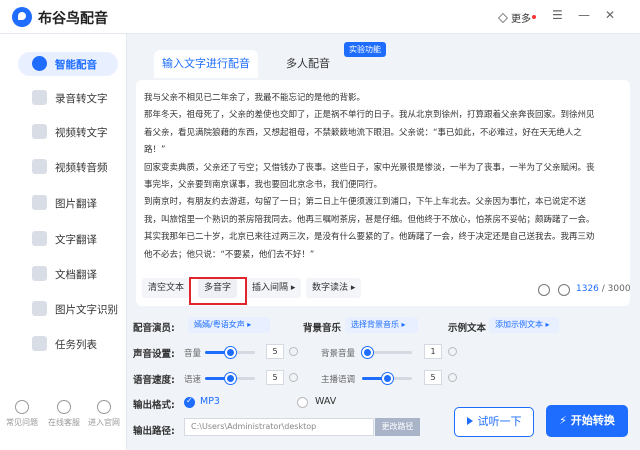  What do you see at coordinates (452, 351) in the screenshot?
I see `bg-volume-reset-icon` at bounding box center [452, 351].